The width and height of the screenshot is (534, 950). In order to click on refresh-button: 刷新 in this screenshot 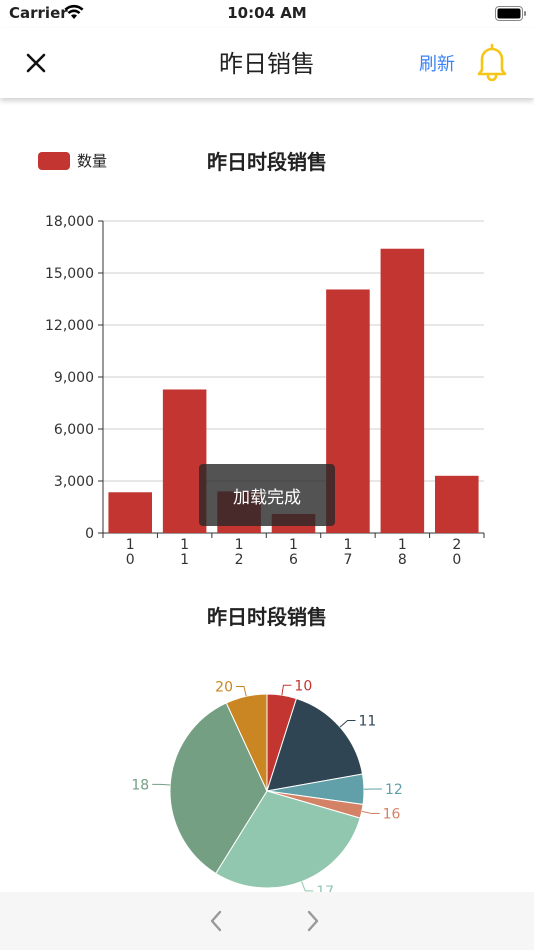, I will do `click(437, 63)`.